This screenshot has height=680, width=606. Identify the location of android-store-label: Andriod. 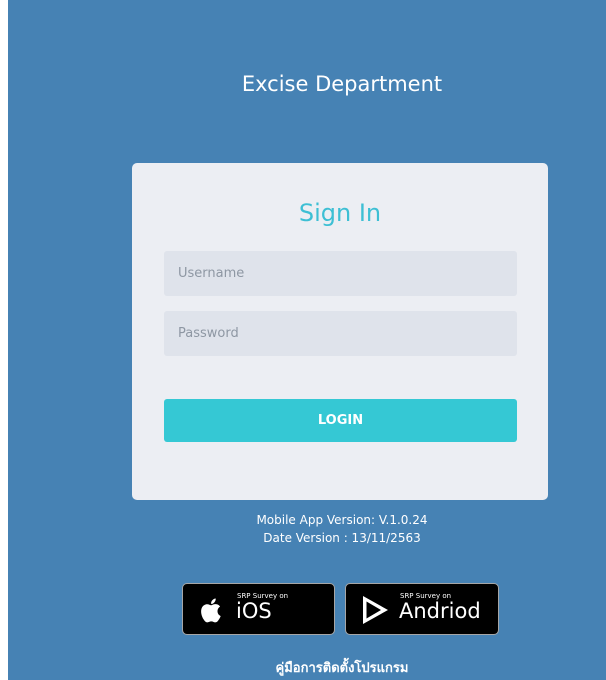
(440, 611).